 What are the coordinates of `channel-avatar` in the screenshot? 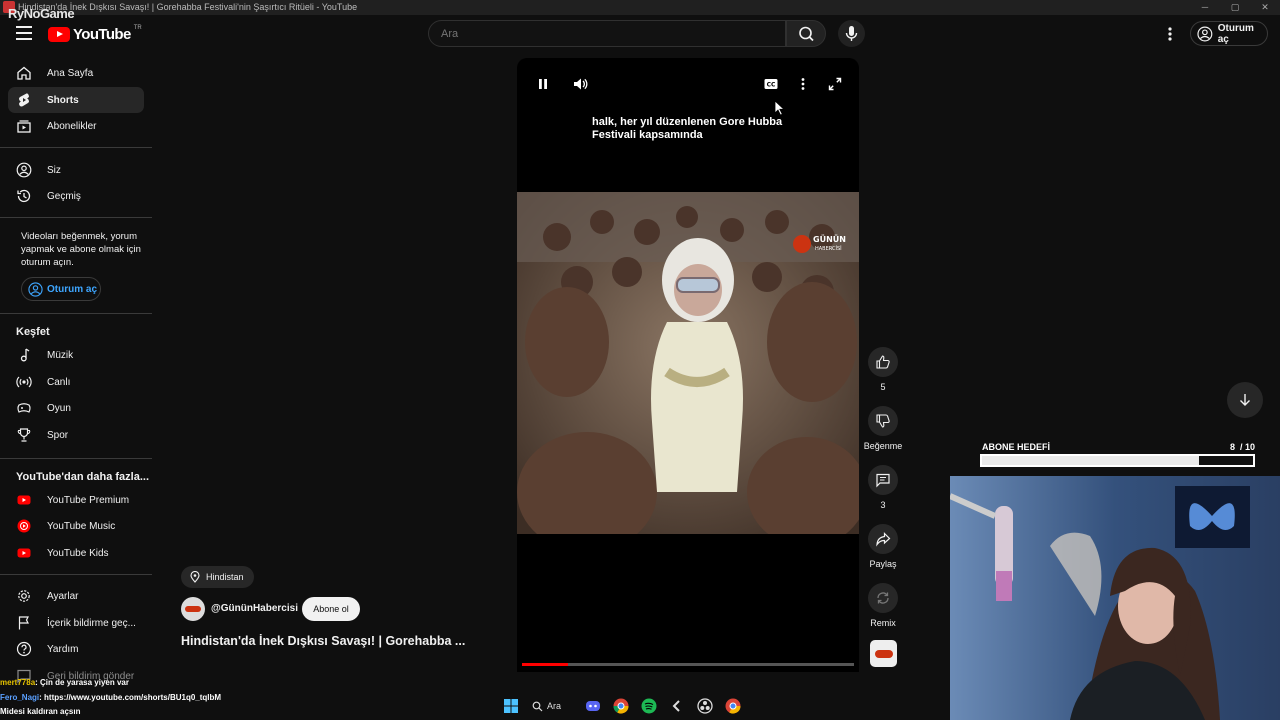 It's located at (193, 609).